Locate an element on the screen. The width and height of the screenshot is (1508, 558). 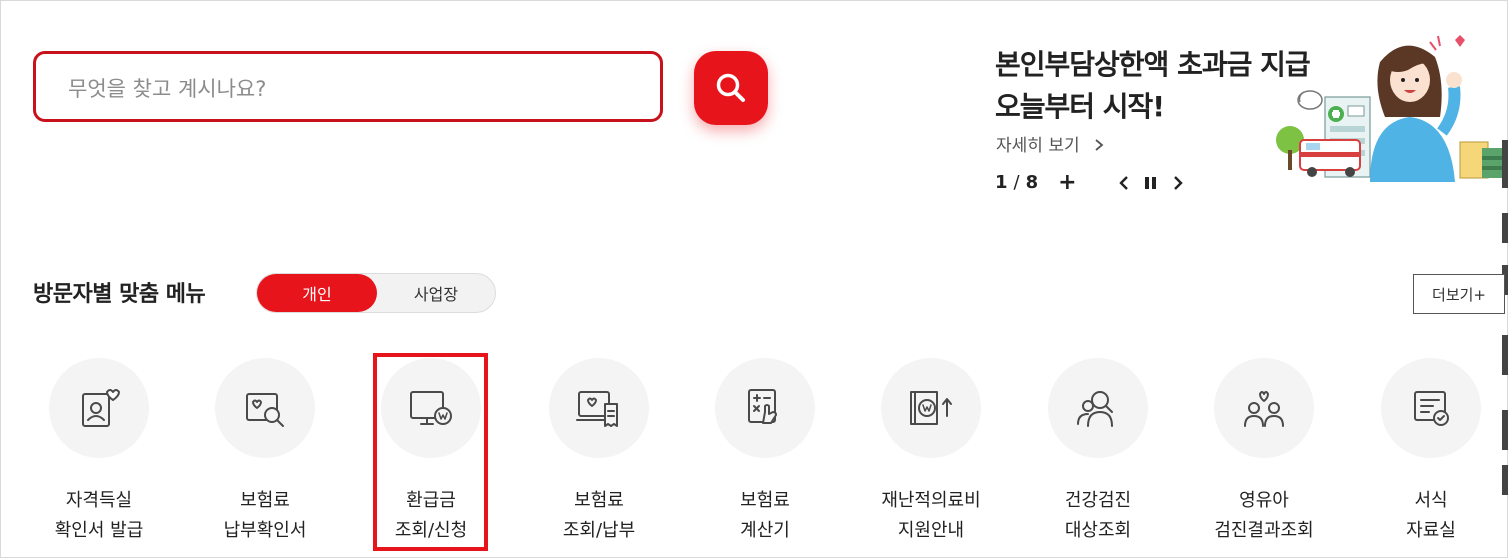
section-title: 방문자별 맞춤 메뉴 is located at coordinates (119, 294).